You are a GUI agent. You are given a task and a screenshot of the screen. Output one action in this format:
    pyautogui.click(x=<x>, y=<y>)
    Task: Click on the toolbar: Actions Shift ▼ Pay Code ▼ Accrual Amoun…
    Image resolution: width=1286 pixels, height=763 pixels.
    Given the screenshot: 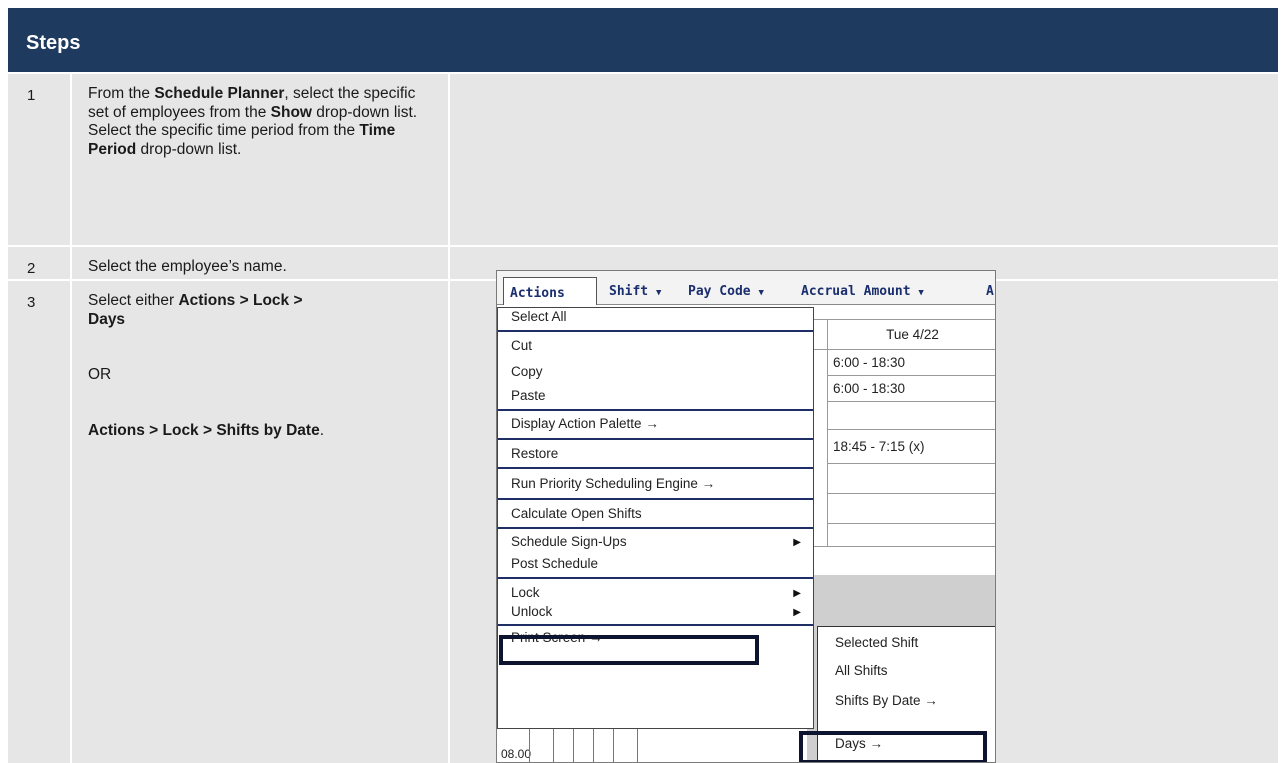 What is the action you would take?
    pyautogui.click(x=746, y=288)
    